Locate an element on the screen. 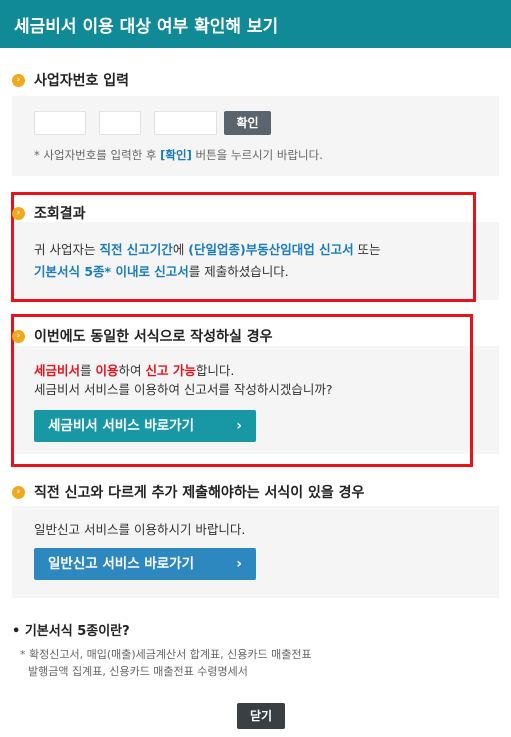  section-same-form-title: 이번에도 동일한 서식으로 작성하실 경우 is located at coordinates (142, 336).